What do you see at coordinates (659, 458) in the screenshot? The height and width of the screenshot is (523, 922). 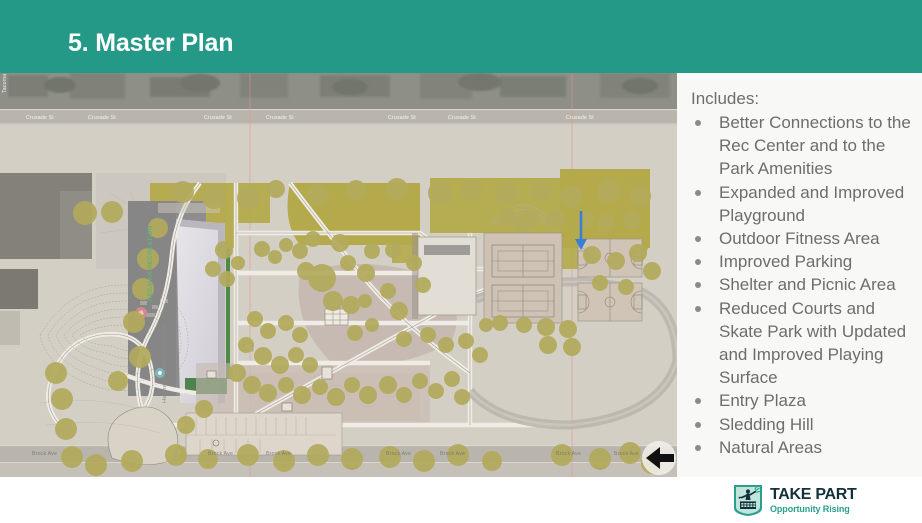 I see `north-arrow` at bounding box center [659, 458].